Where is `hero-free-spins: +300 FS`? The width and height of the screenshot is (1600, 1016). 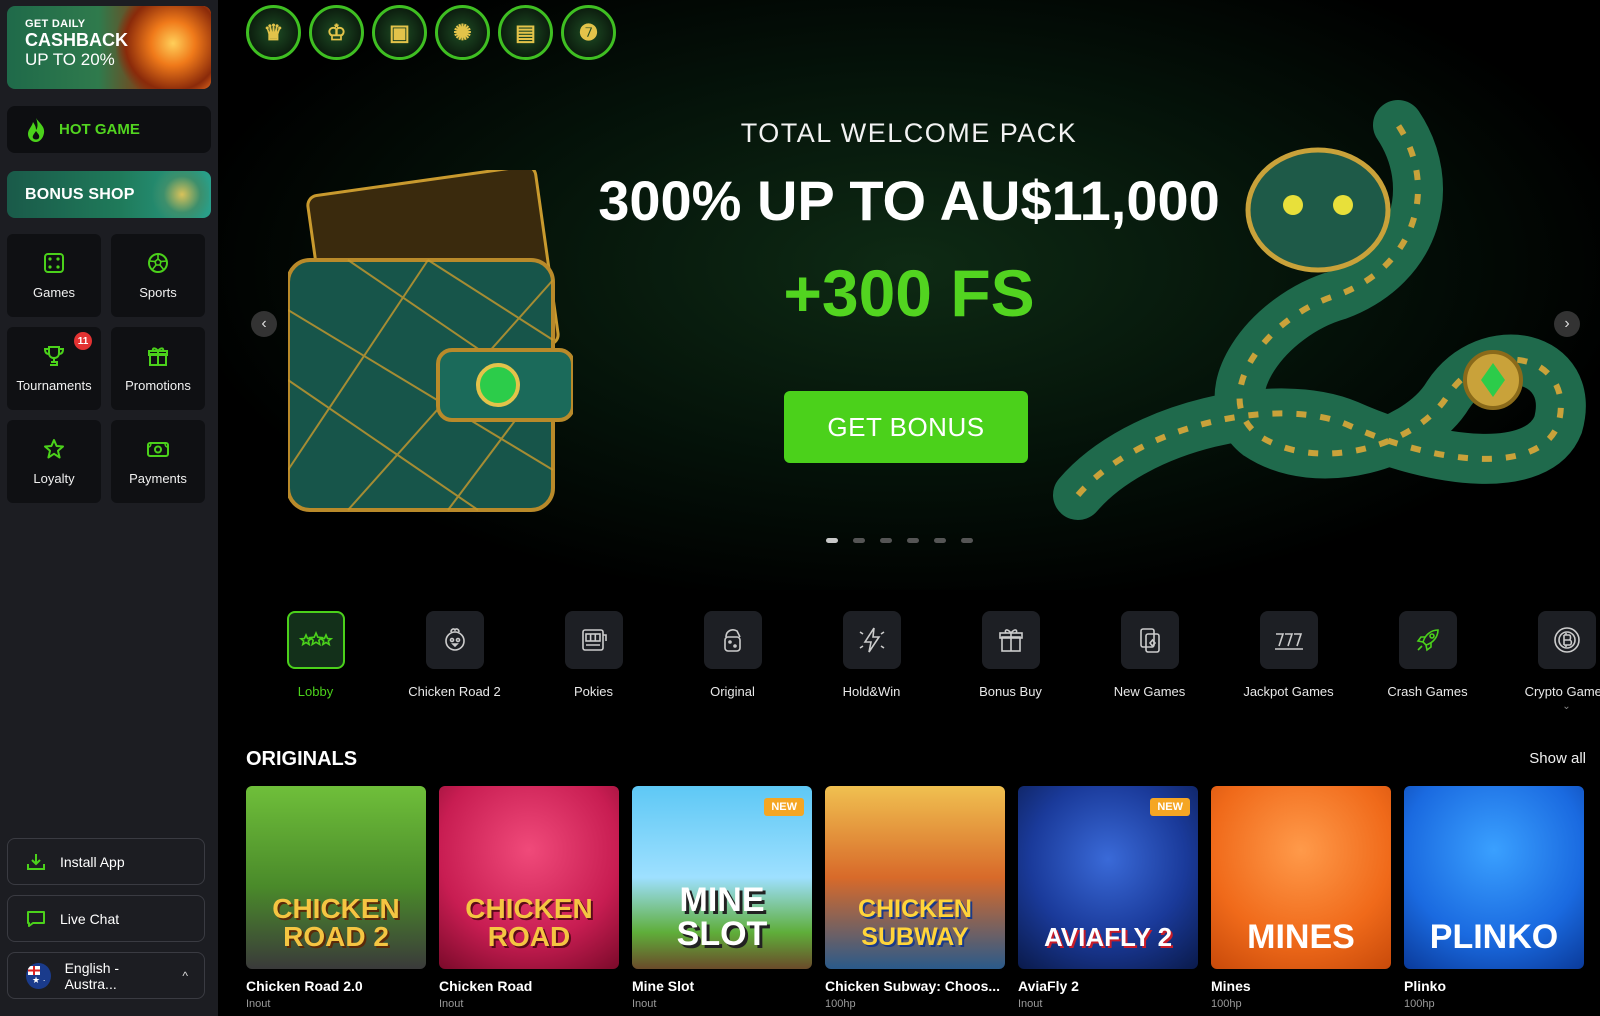
hero-free-spins: +300 FS is located at coordinates (909, 293).